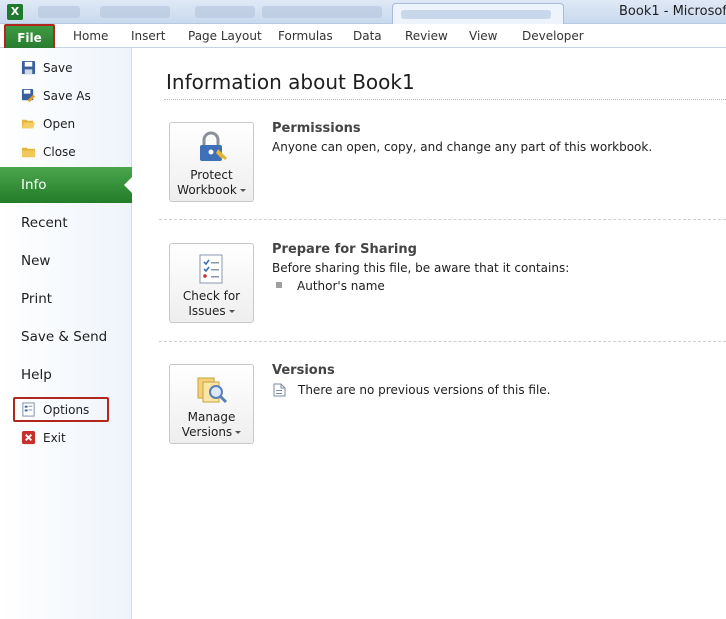  Describe the element at coordinates (28, 67) in the screenshot. I see `save-icon` at that location.